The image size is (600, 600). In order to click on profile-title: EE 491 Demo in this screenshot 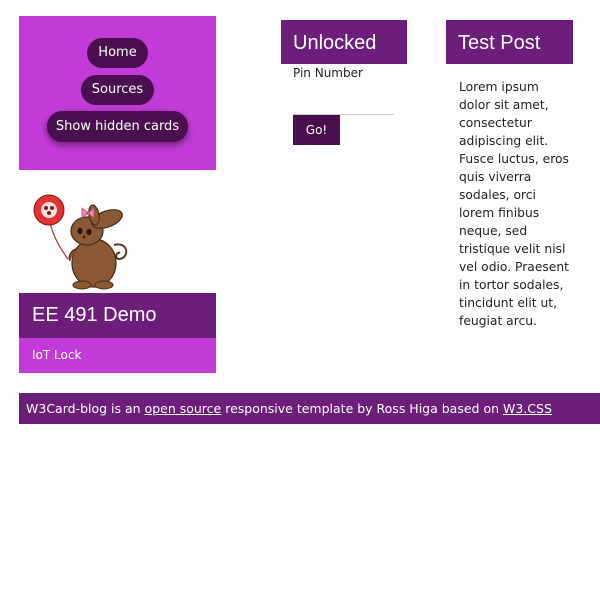, I will do `click(117, 315)`.